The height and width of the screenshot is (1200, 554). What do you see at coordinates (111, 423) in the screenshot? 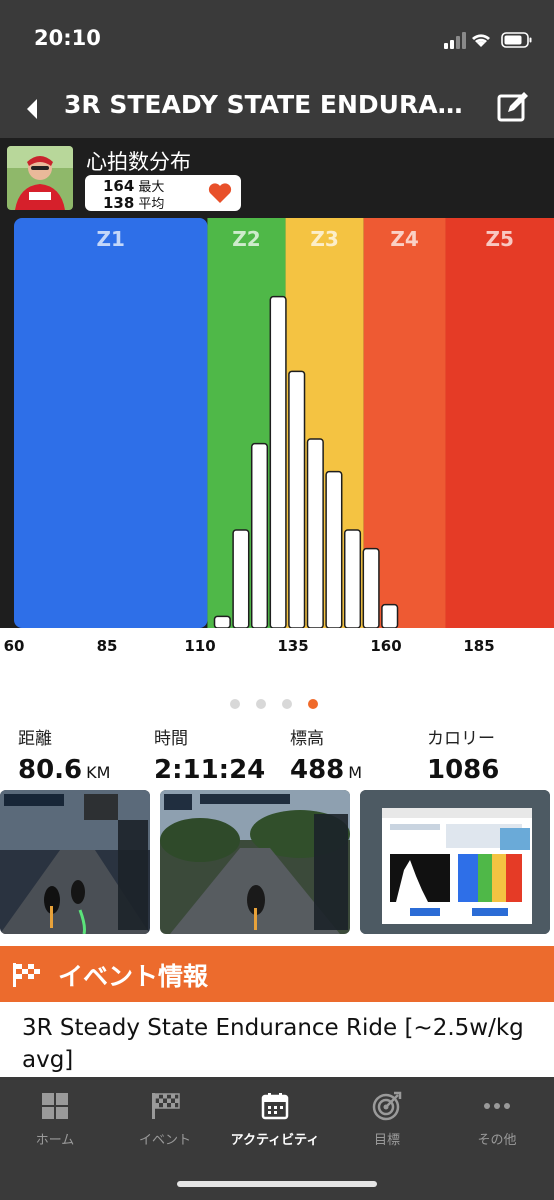
I see `zone-z1` at bounding box center [111, 423].